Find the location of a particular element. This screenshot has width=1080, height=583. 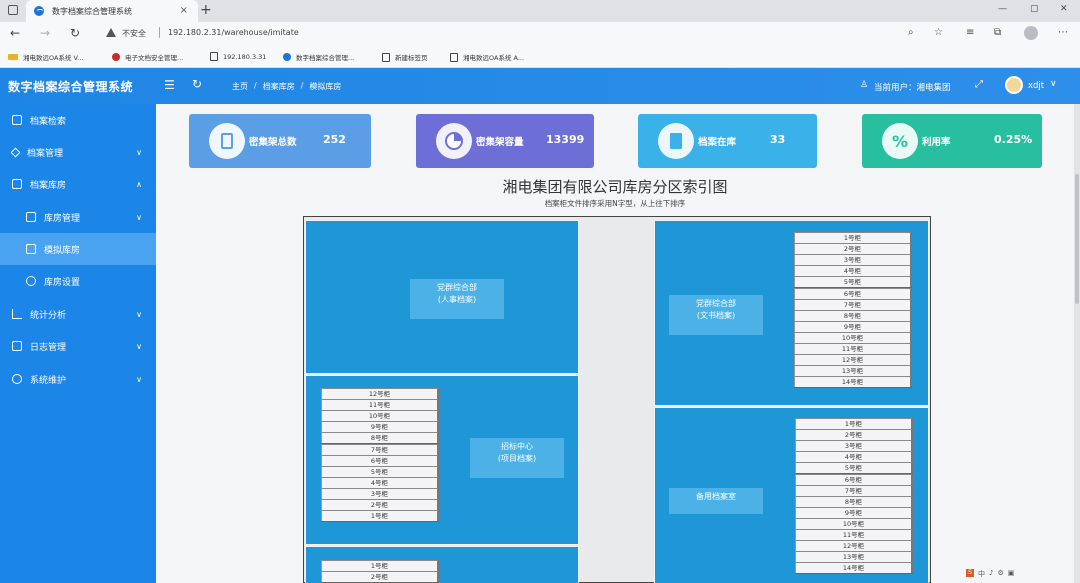

zone-label: 招标中心 (项目档案) is located at coordinates (517, 458).